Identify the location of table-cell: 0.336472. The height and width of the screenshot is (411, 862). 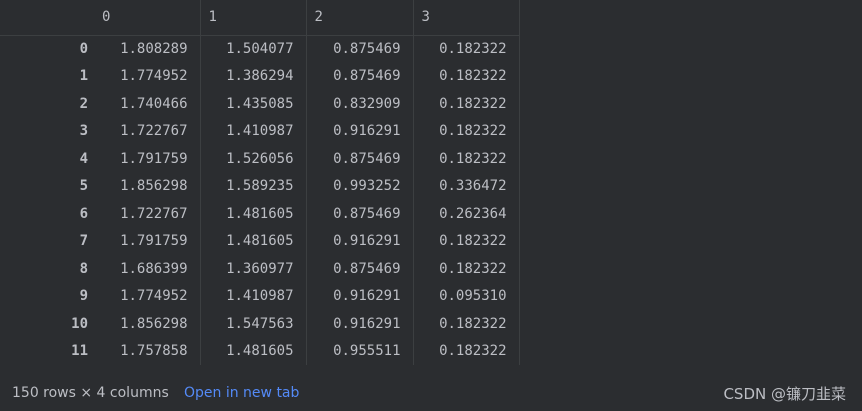
(466, 186).